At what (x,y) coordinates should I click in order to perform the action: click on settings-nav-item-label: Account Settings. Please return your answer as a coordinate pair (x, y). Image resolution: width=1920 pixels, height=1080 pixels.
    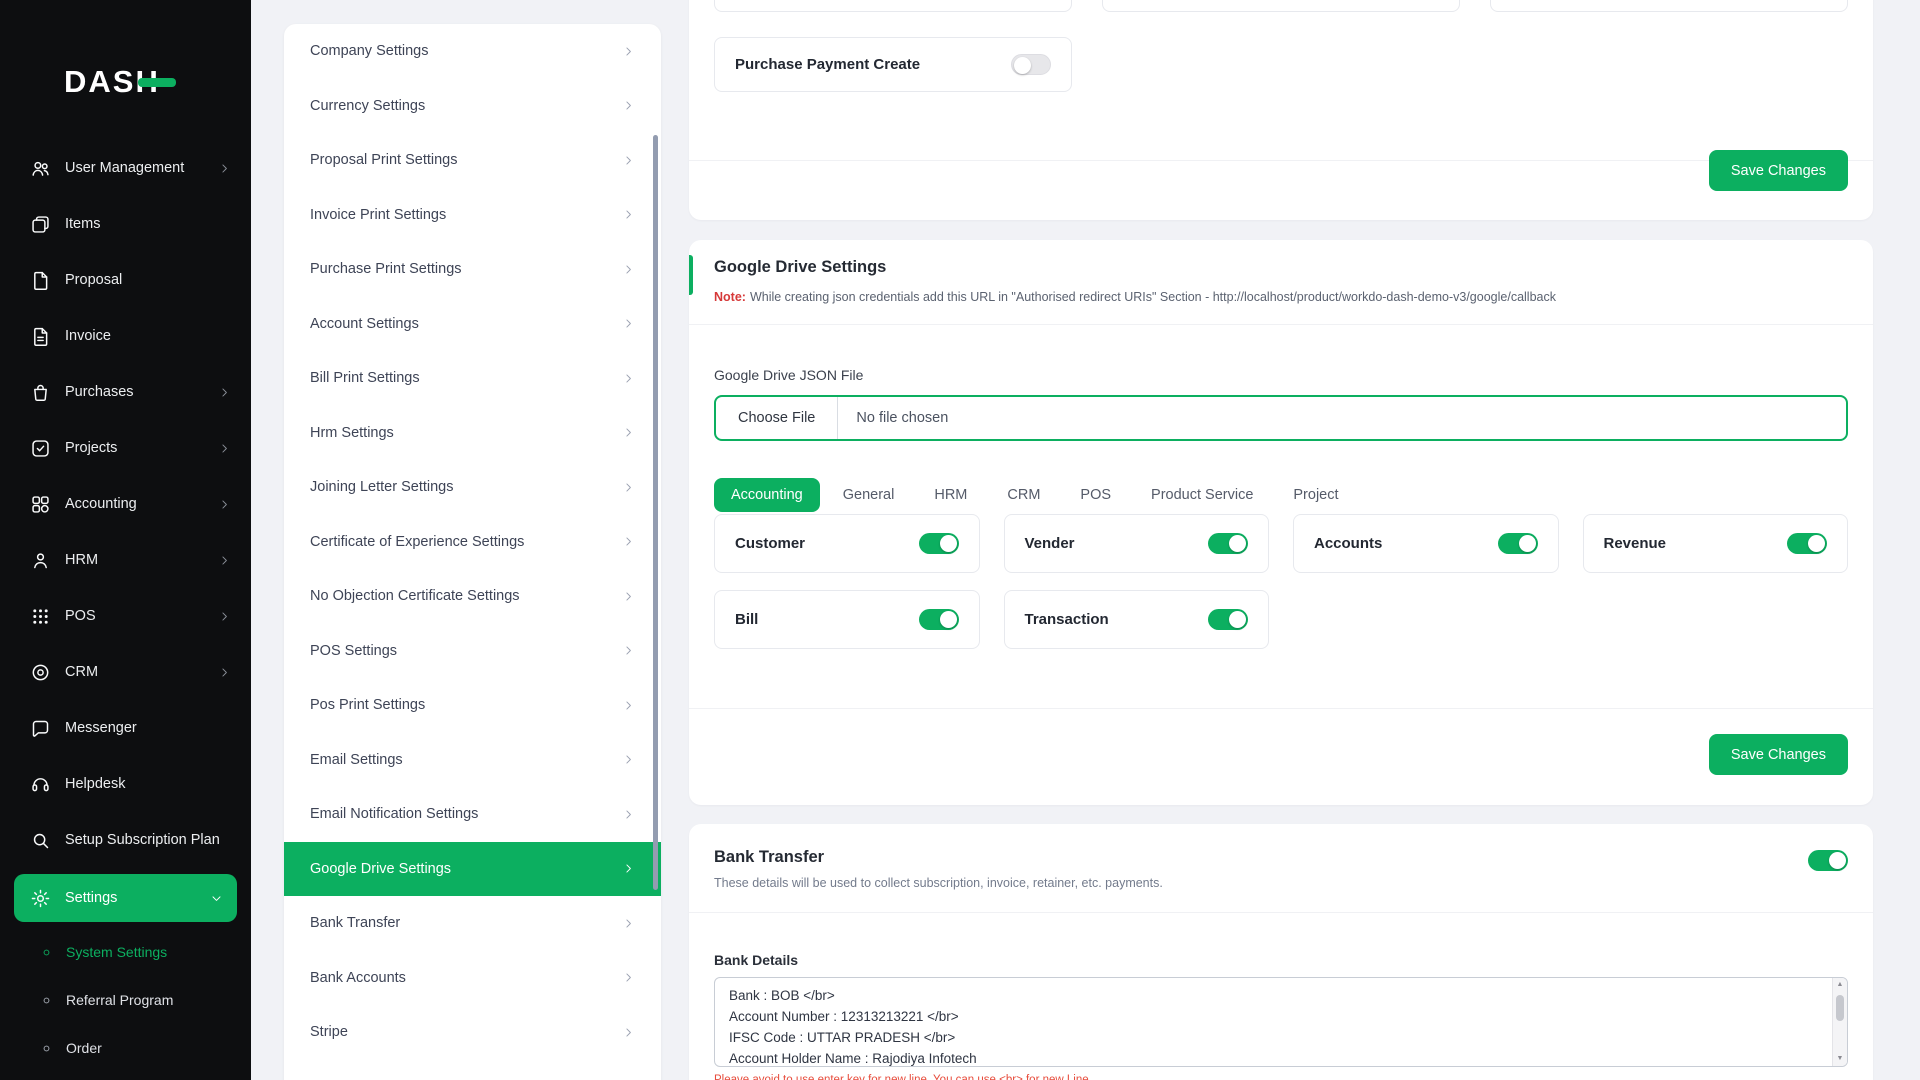
    Looking at the image, I should click on (364, 323).